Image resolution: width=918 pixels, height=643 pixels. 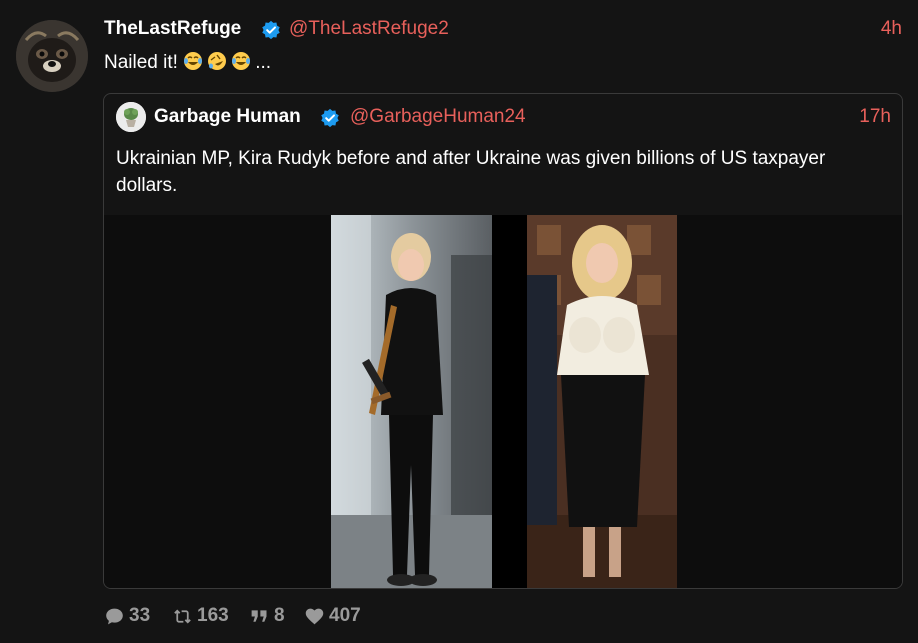 I want to click on repost-icon, so click(x=182, y=616).